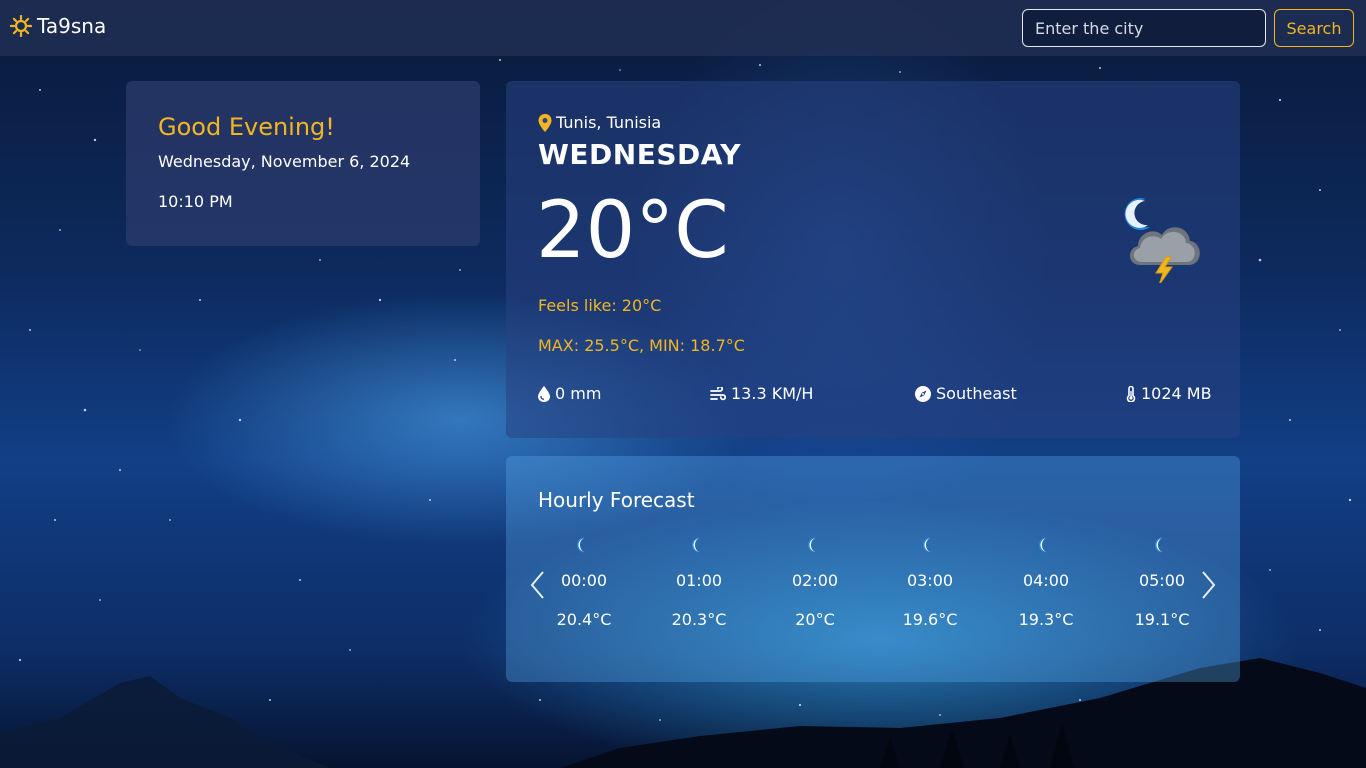 Image resolution: width=1366 pixels, height=768 pixels. I want to click on sun-icon, so click(21, 26).